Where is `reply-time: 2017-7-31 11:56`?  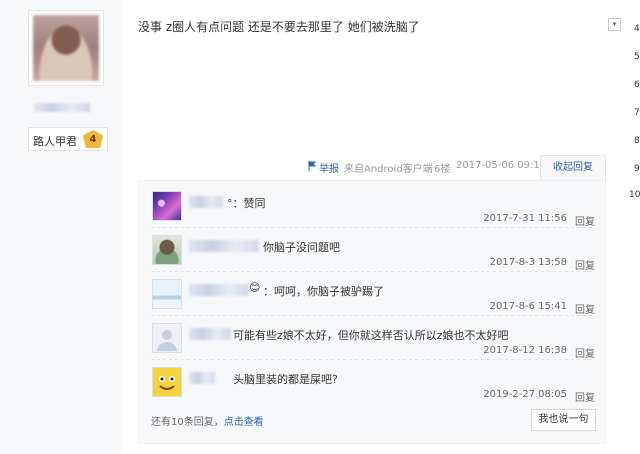 reply-time: 2017-7-31 11:56 is located at coordinates (525, 218).